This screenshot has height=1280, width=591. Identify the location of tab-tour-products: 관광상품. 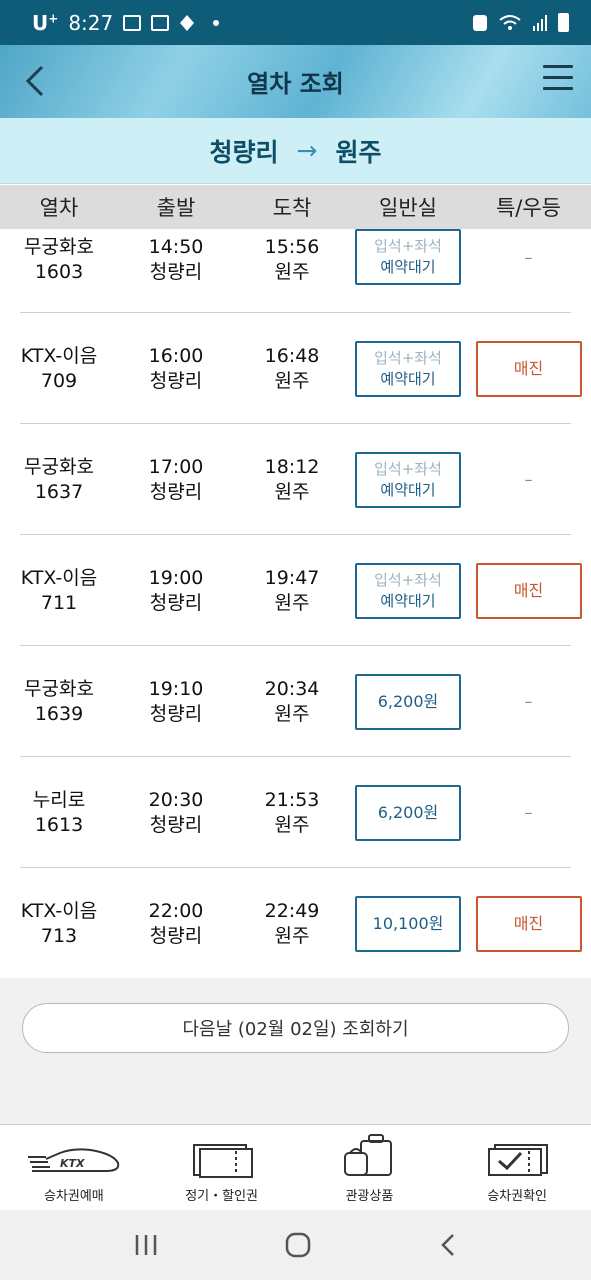
(370, 1167).